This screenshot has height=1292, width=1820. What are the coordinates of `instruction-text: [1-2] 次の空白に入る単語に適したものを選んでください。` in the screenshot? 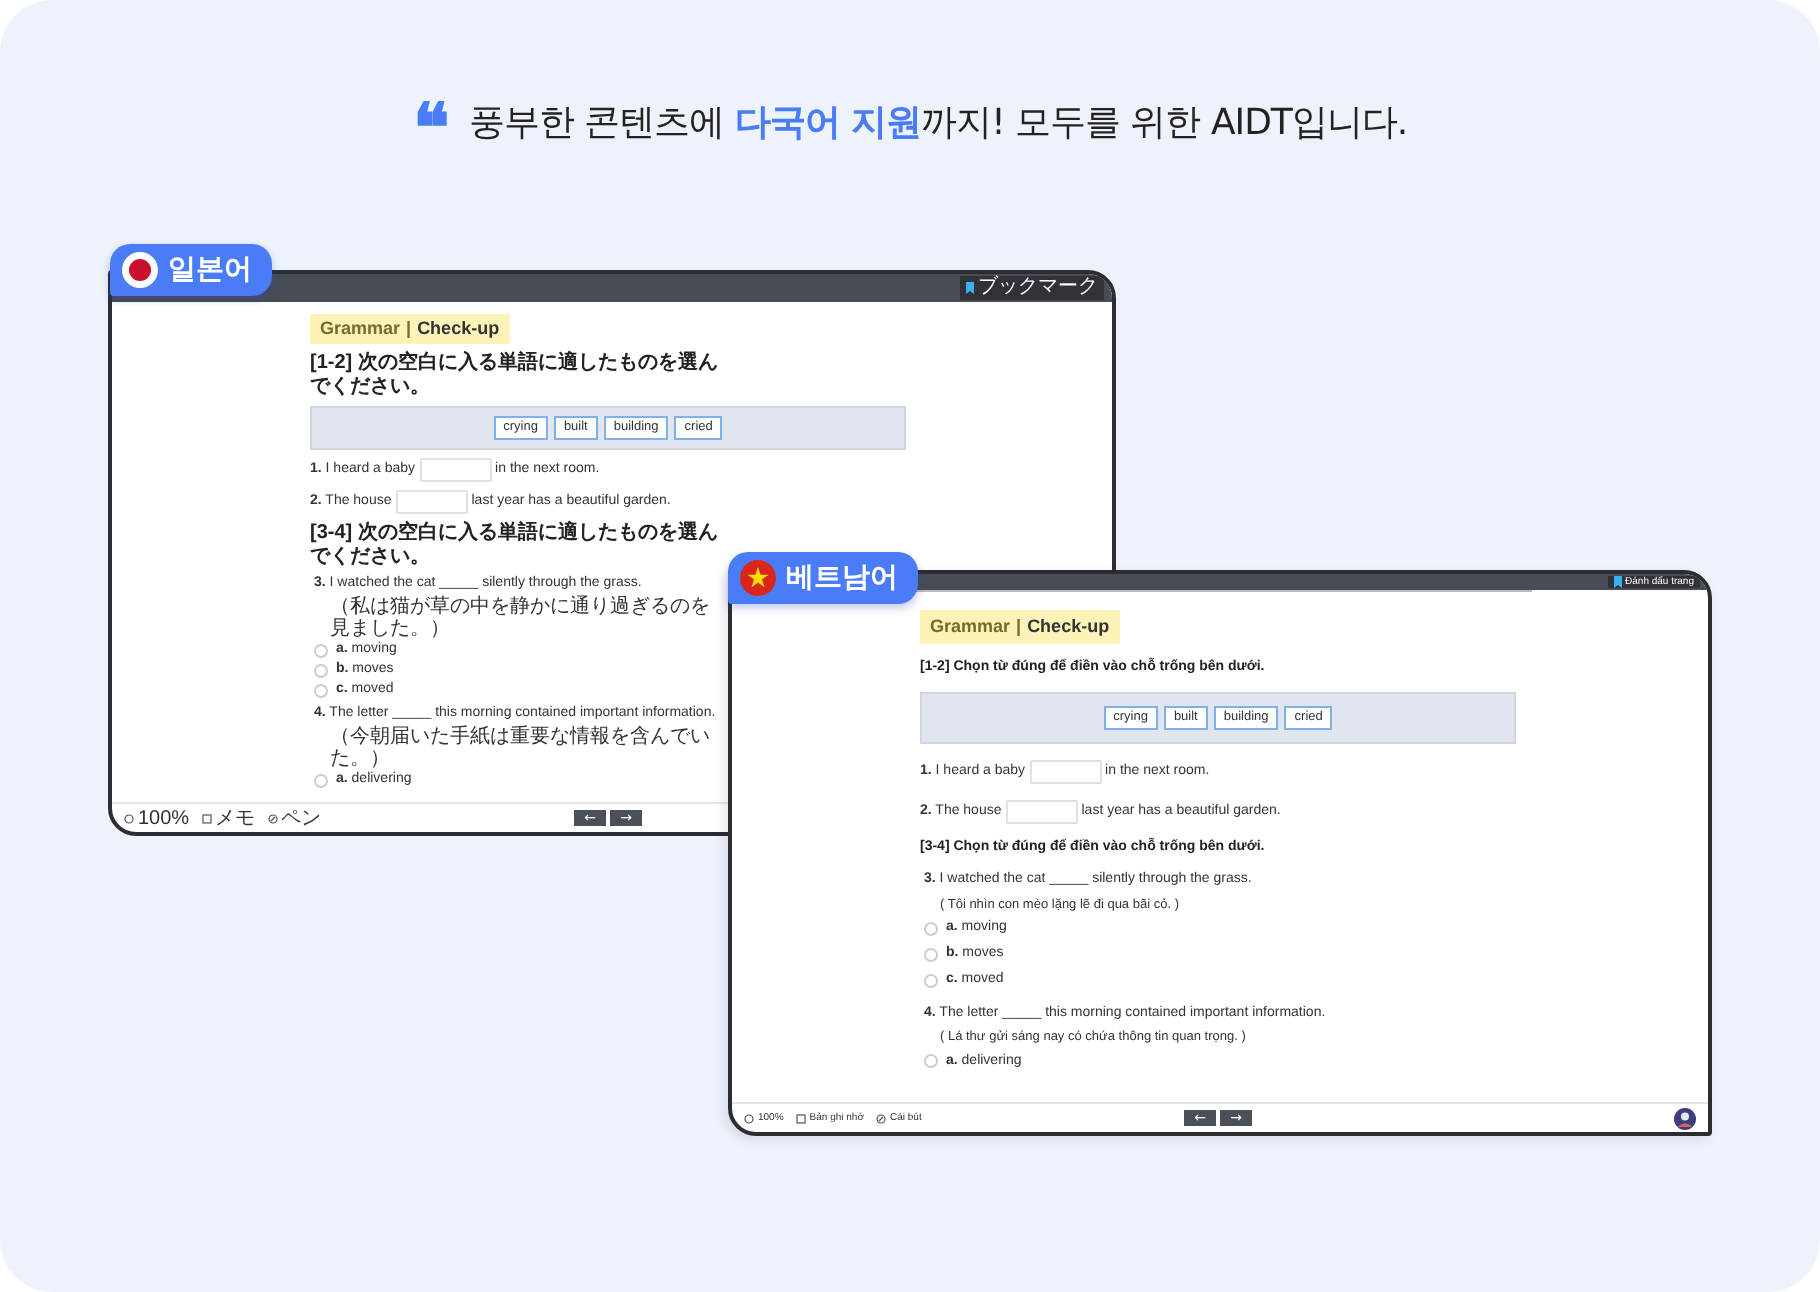 It's located at (515, 375).